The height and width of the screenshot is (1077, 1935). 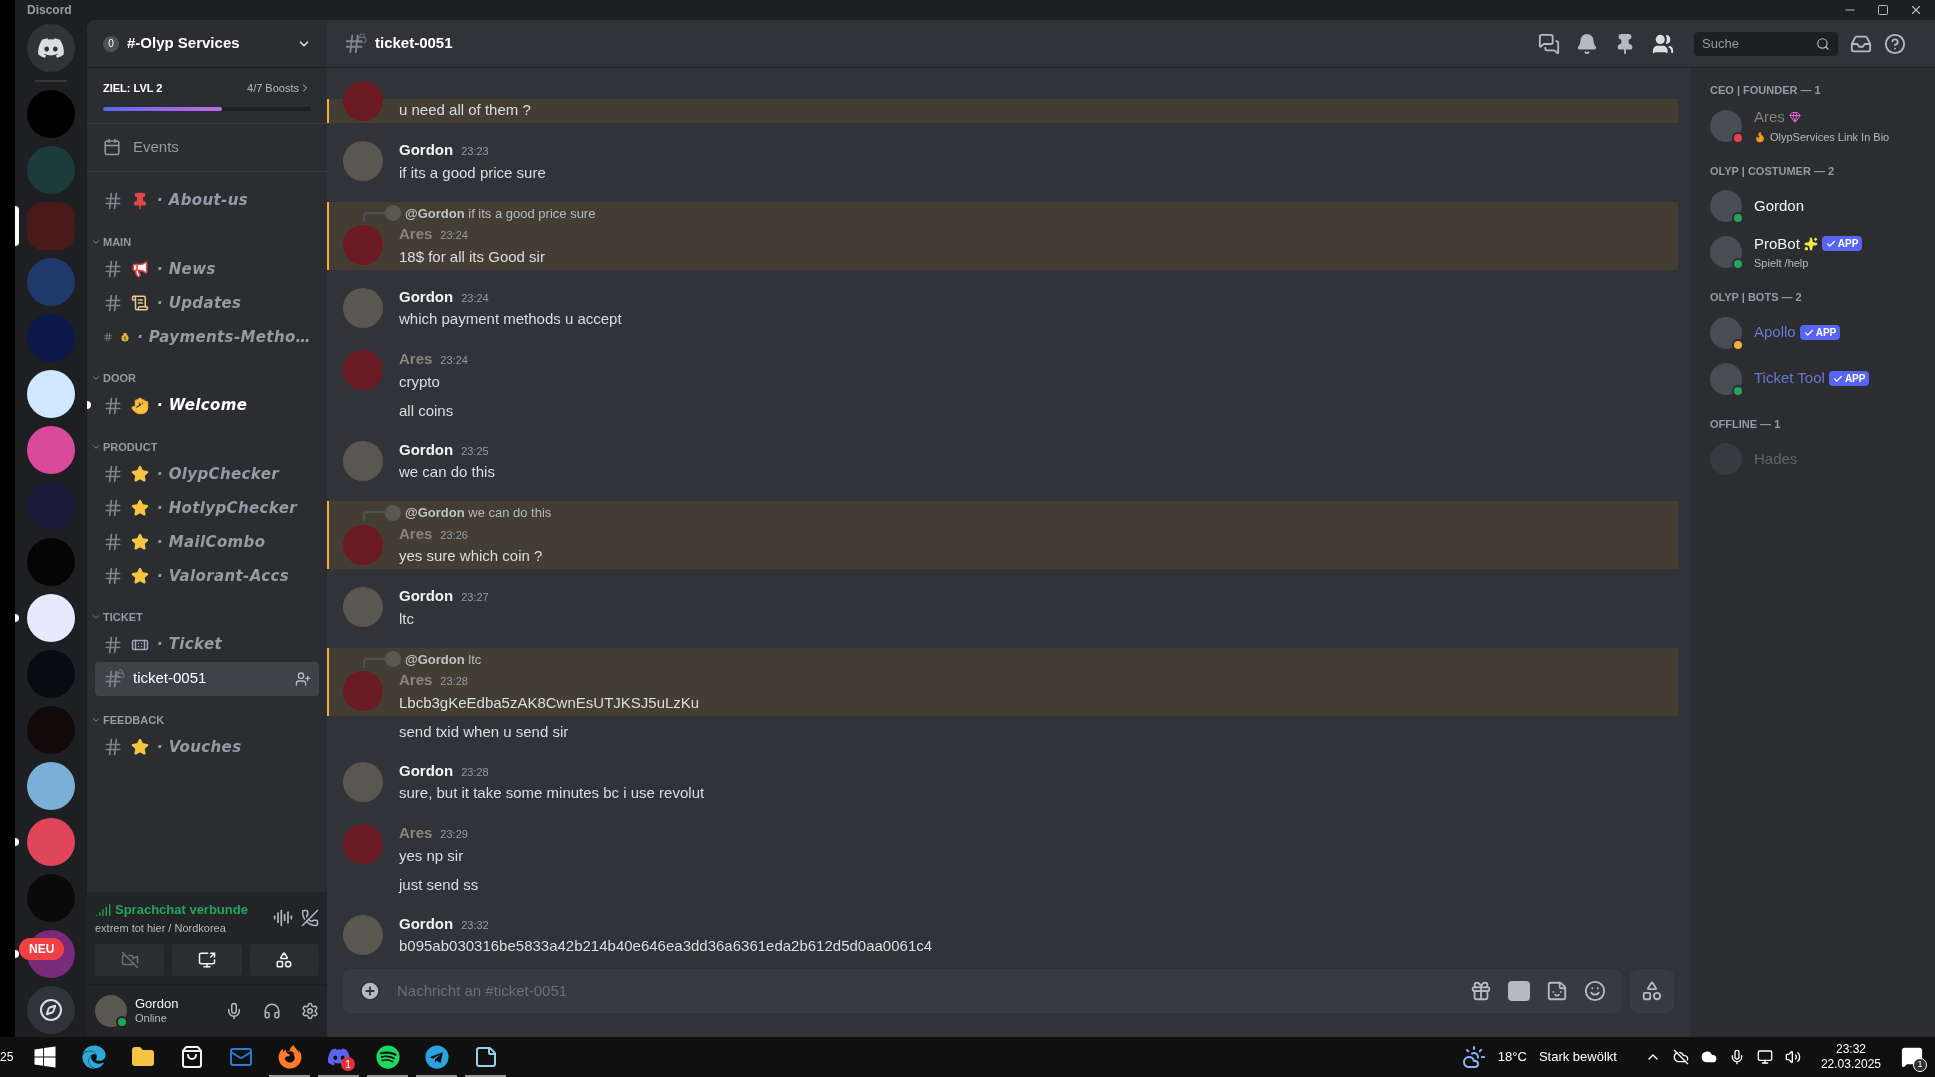 What do you see at coordinates (289, 1057) in the screenshot?
I see `firefox-icon` at bounding box center [289, 1057].